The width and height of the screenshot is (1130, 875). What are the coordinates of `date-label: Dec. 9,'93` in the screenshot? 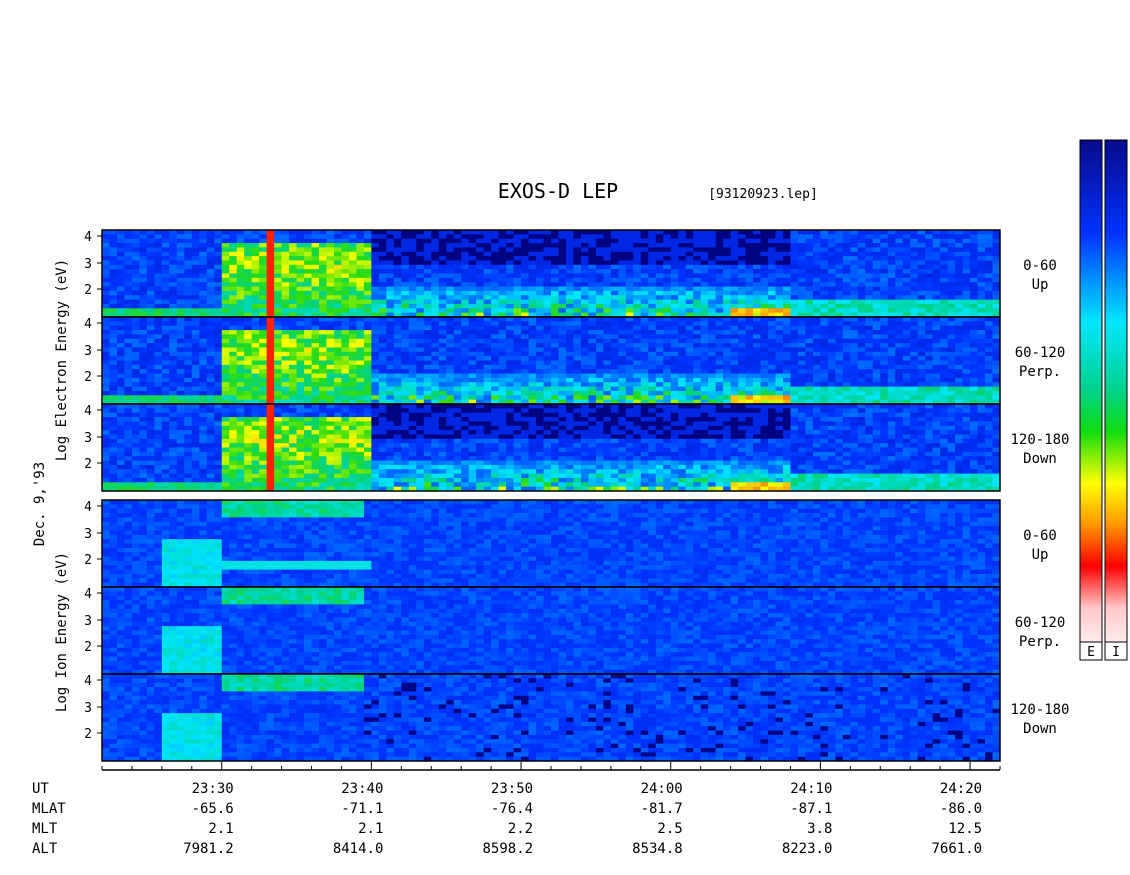 It's located at (40, 504).